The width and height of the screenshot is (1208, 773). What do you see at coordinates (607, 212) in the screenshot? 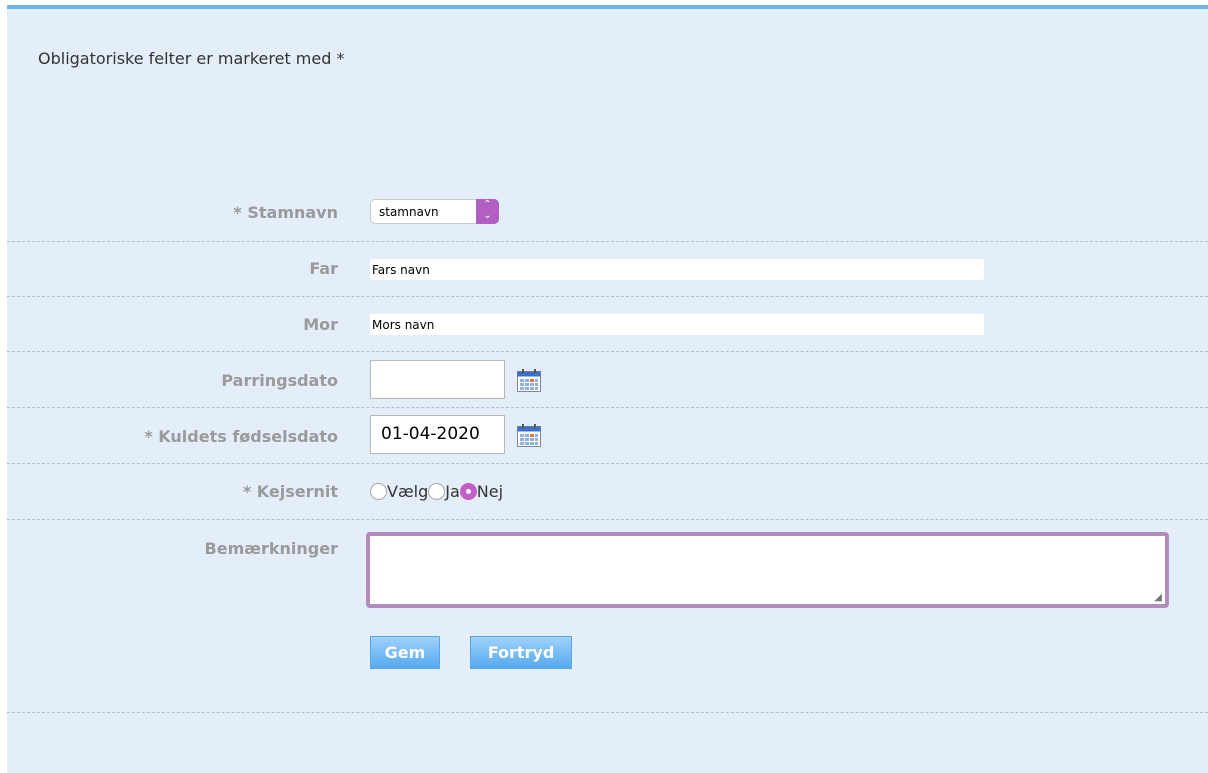
I see `row-stamnavn` at bounding box center [607, 212].